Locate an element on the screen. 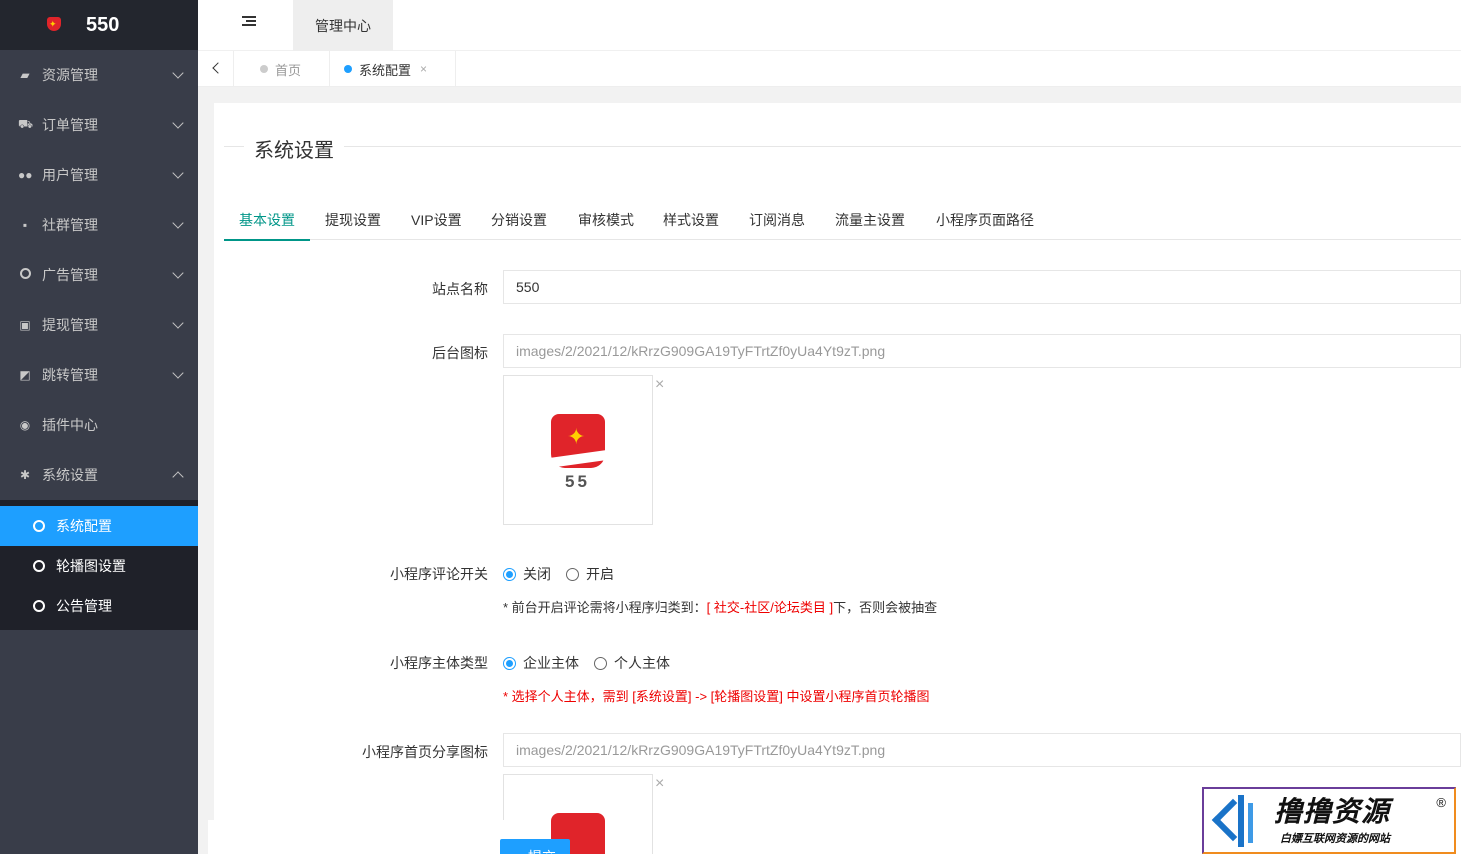 This screenshot has width=1461, height=854. tab-traffic: 流量主设置 is located at coordinates (870, 224).